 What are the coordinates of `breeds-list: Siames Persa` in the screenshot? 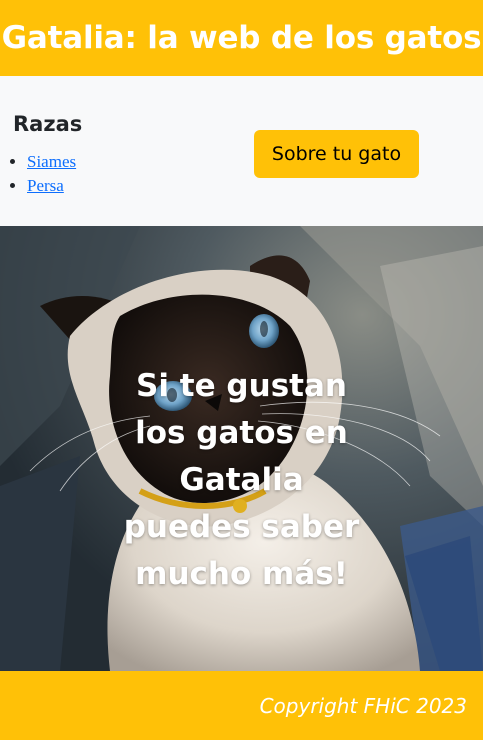 It's located at (51, 174).